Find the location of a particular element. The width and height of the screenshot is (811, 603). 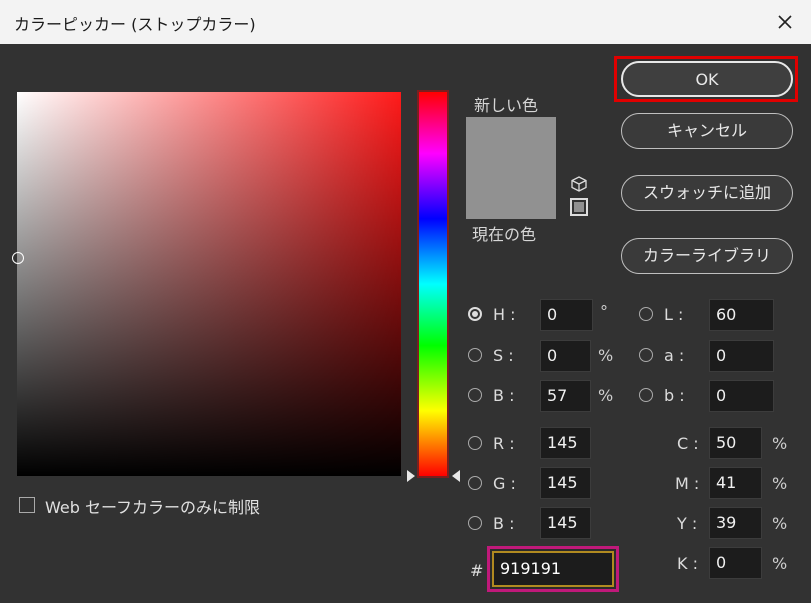

radio-a is located at coordinates (646, 355).